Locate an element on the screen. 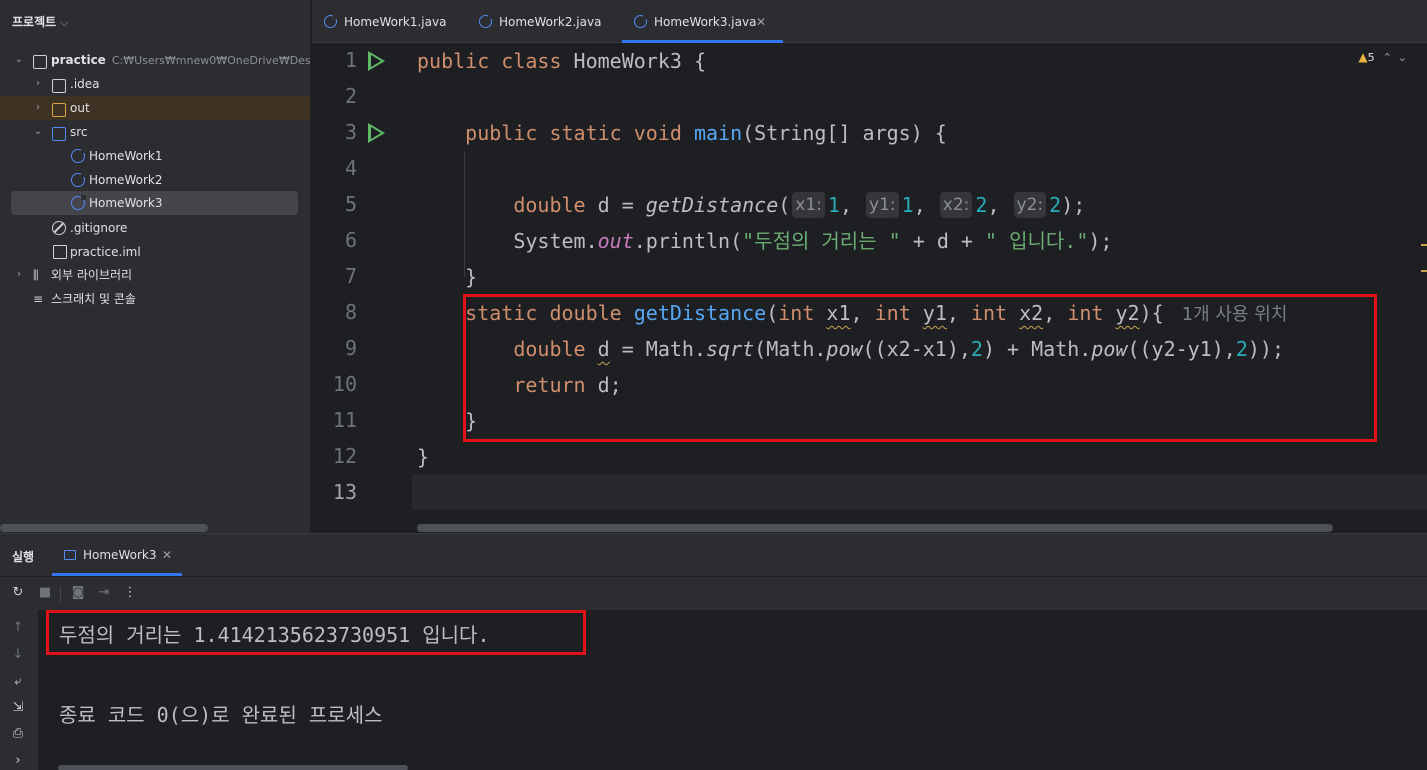 This screenshot has height=770, width=1427. param-hint-y2: y2: is located at coordinates (1030, 205).